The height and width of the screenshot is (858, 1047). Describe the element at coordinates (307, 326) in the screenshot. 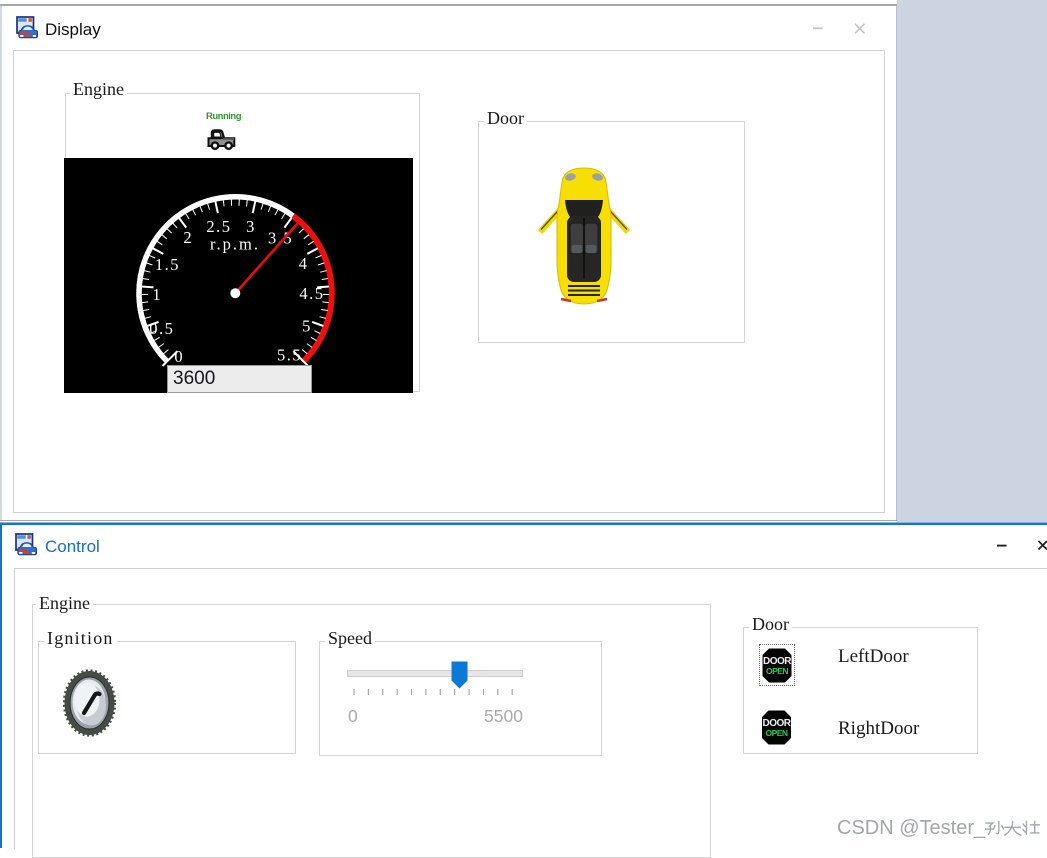

I see `svg-text: 5` at that location.